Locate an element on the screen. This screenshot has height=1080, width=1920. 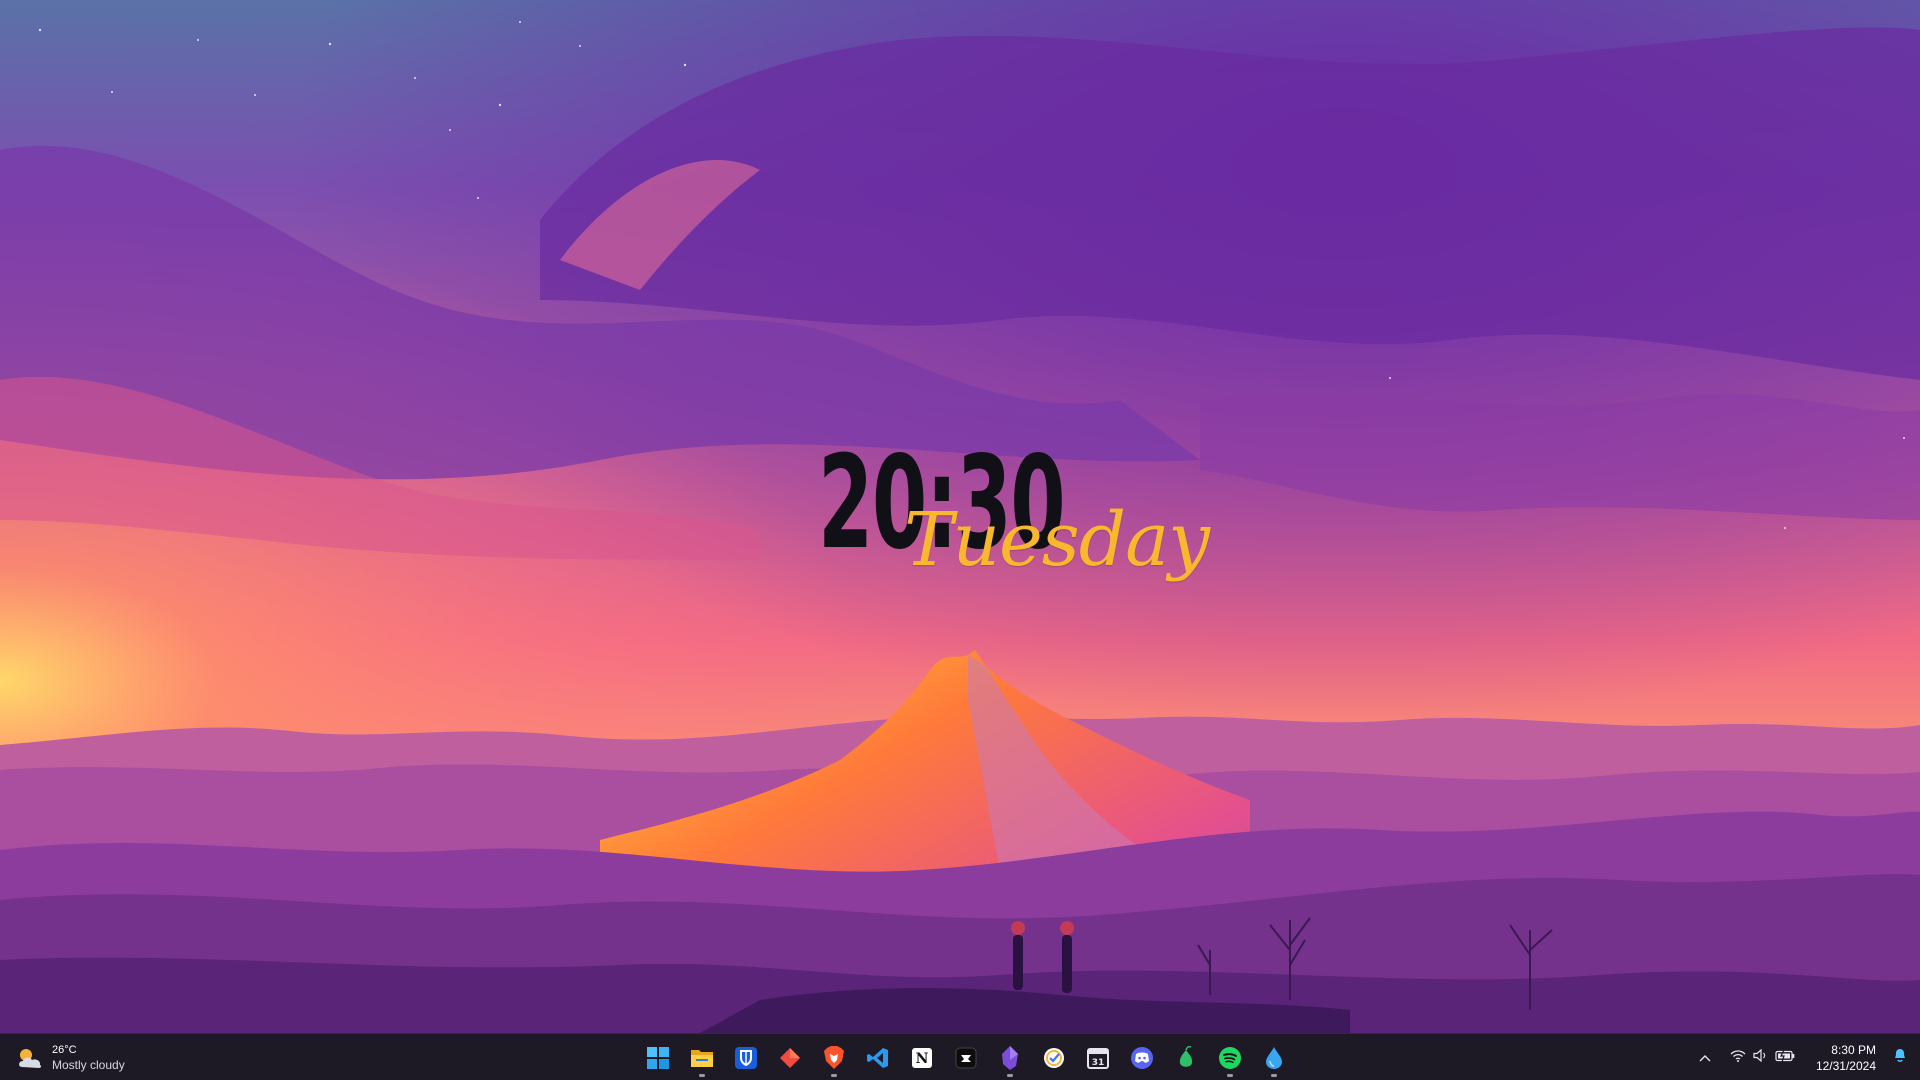
taskbar-vscode is located at coordinates (878, 1057).